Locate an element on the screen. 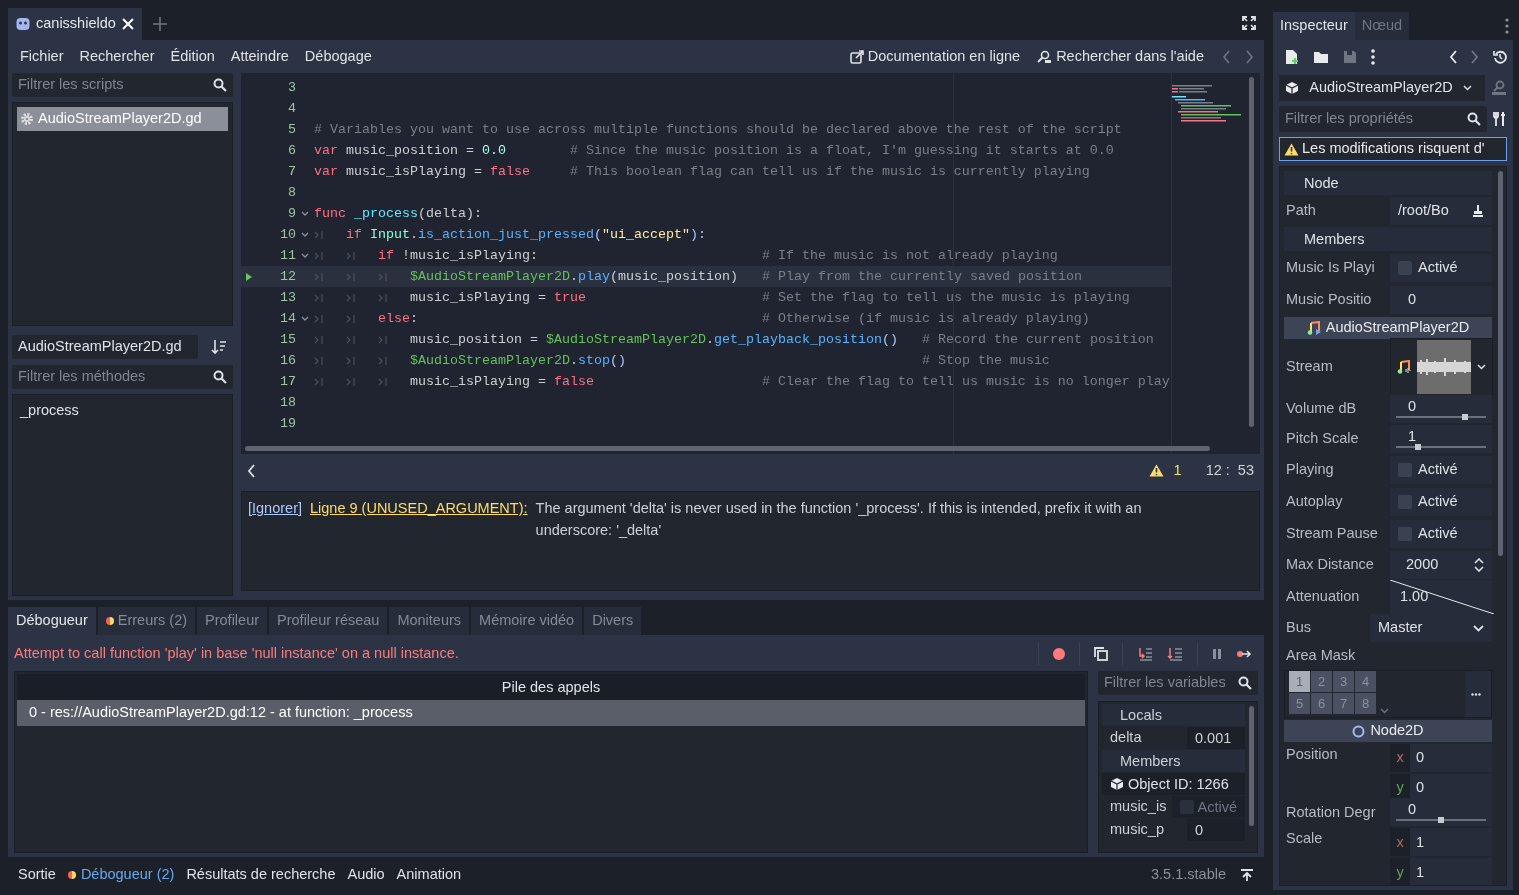  tools-icon is located at coordinates (1500, 119).